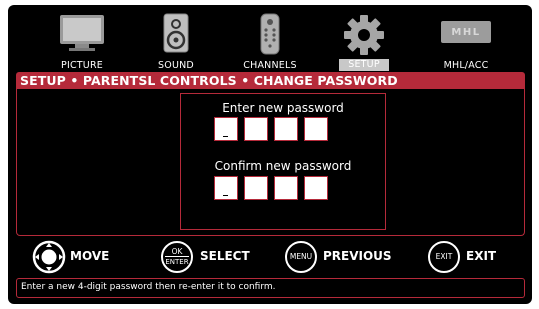  I want to click on gear-icon, so click(364, 35).